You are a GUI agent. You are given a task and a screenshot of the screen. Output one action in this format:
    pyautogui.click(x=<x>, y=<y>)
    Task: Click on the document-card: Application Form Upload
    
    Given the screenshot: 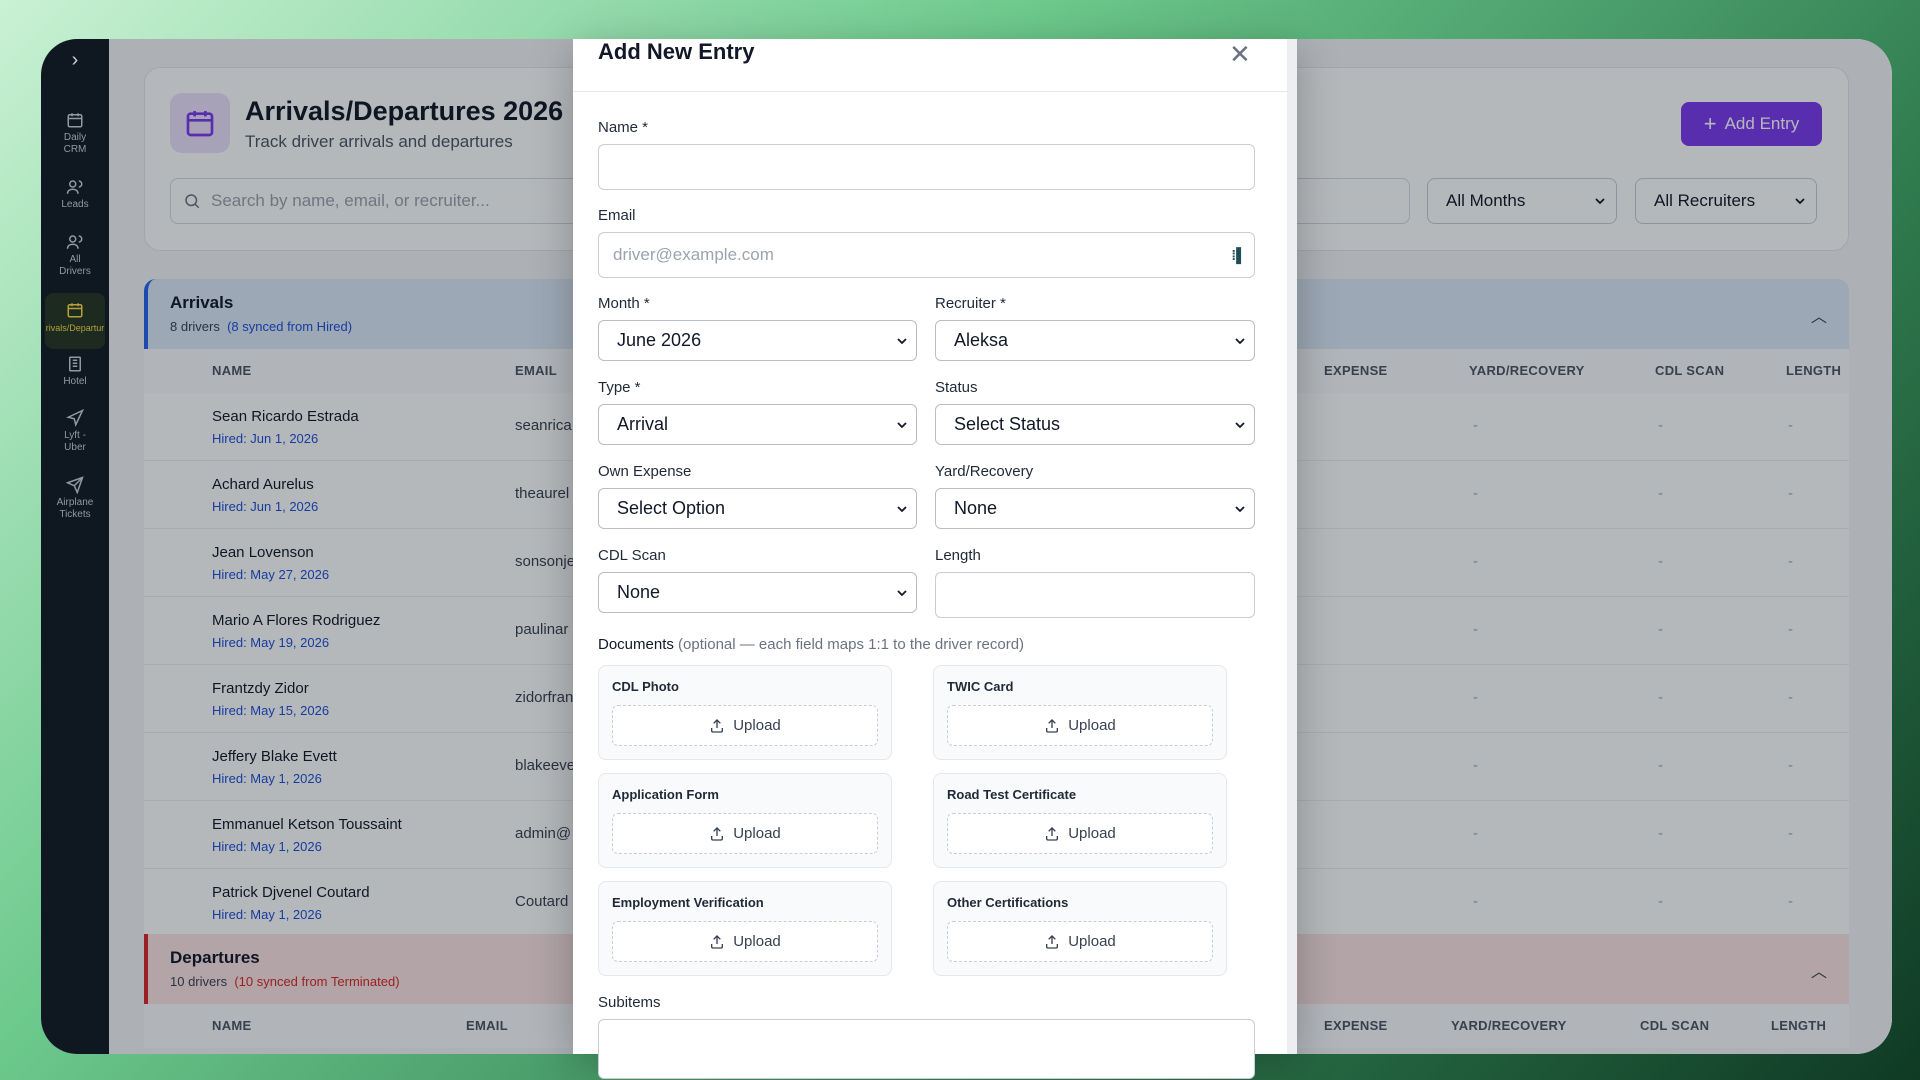 What is the action you would take?
    pyautogui.click(x=745, y=820)
    